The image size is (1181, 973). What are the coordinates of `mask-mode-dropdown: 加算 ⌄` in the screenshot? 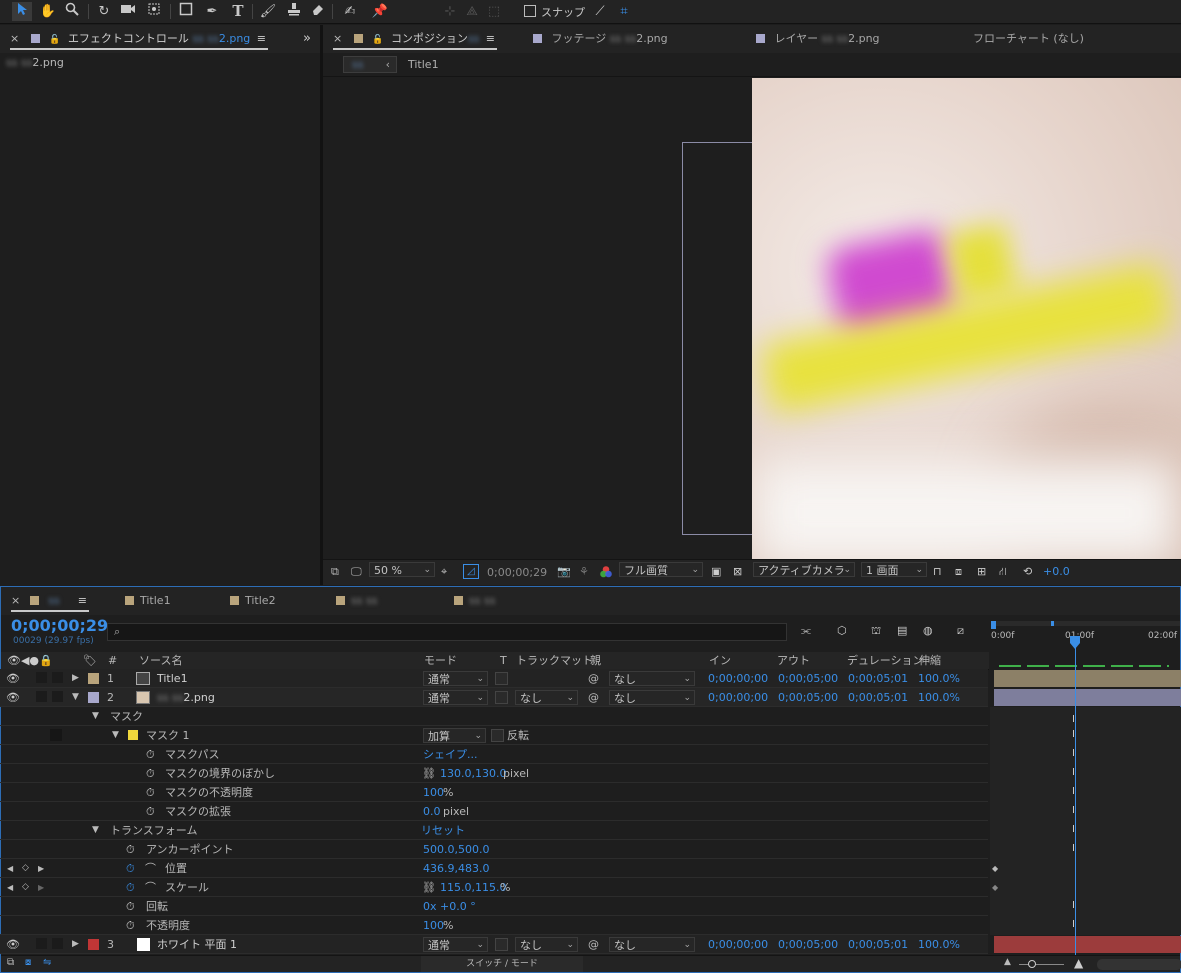 It's located at (454, 735).